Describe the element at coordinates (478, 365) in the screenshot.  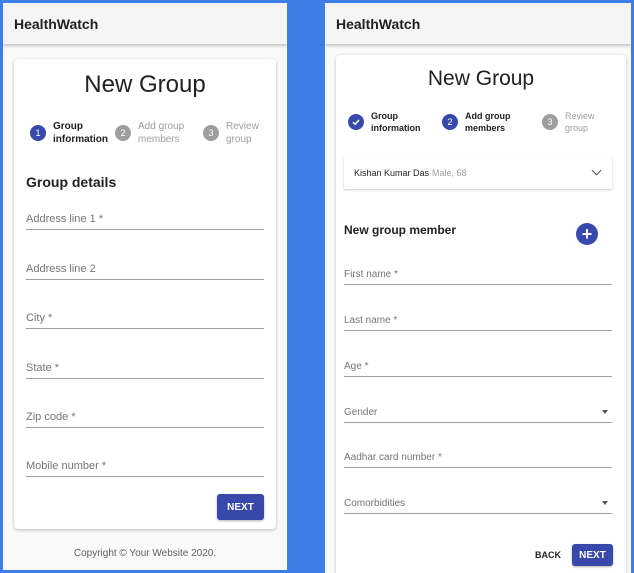
I see `age-field: Age *` at that location.